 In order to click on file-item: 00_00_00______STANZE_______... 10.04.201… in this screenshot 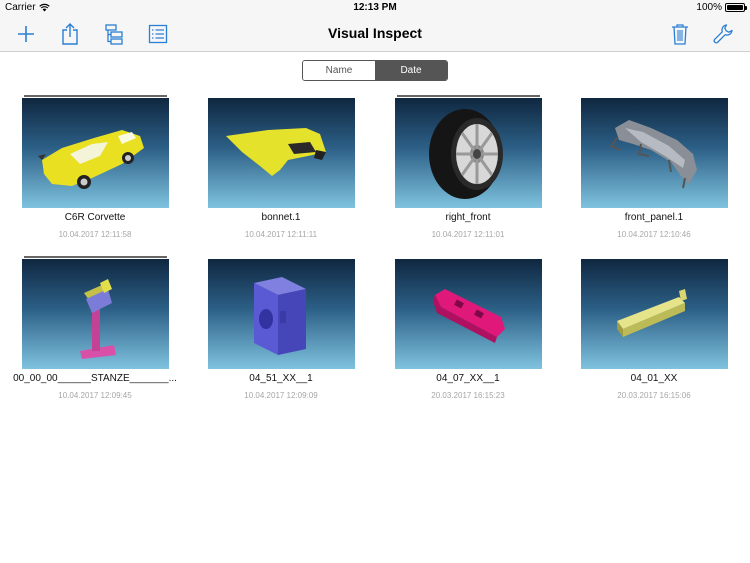, I will do `click(88, 328)`.